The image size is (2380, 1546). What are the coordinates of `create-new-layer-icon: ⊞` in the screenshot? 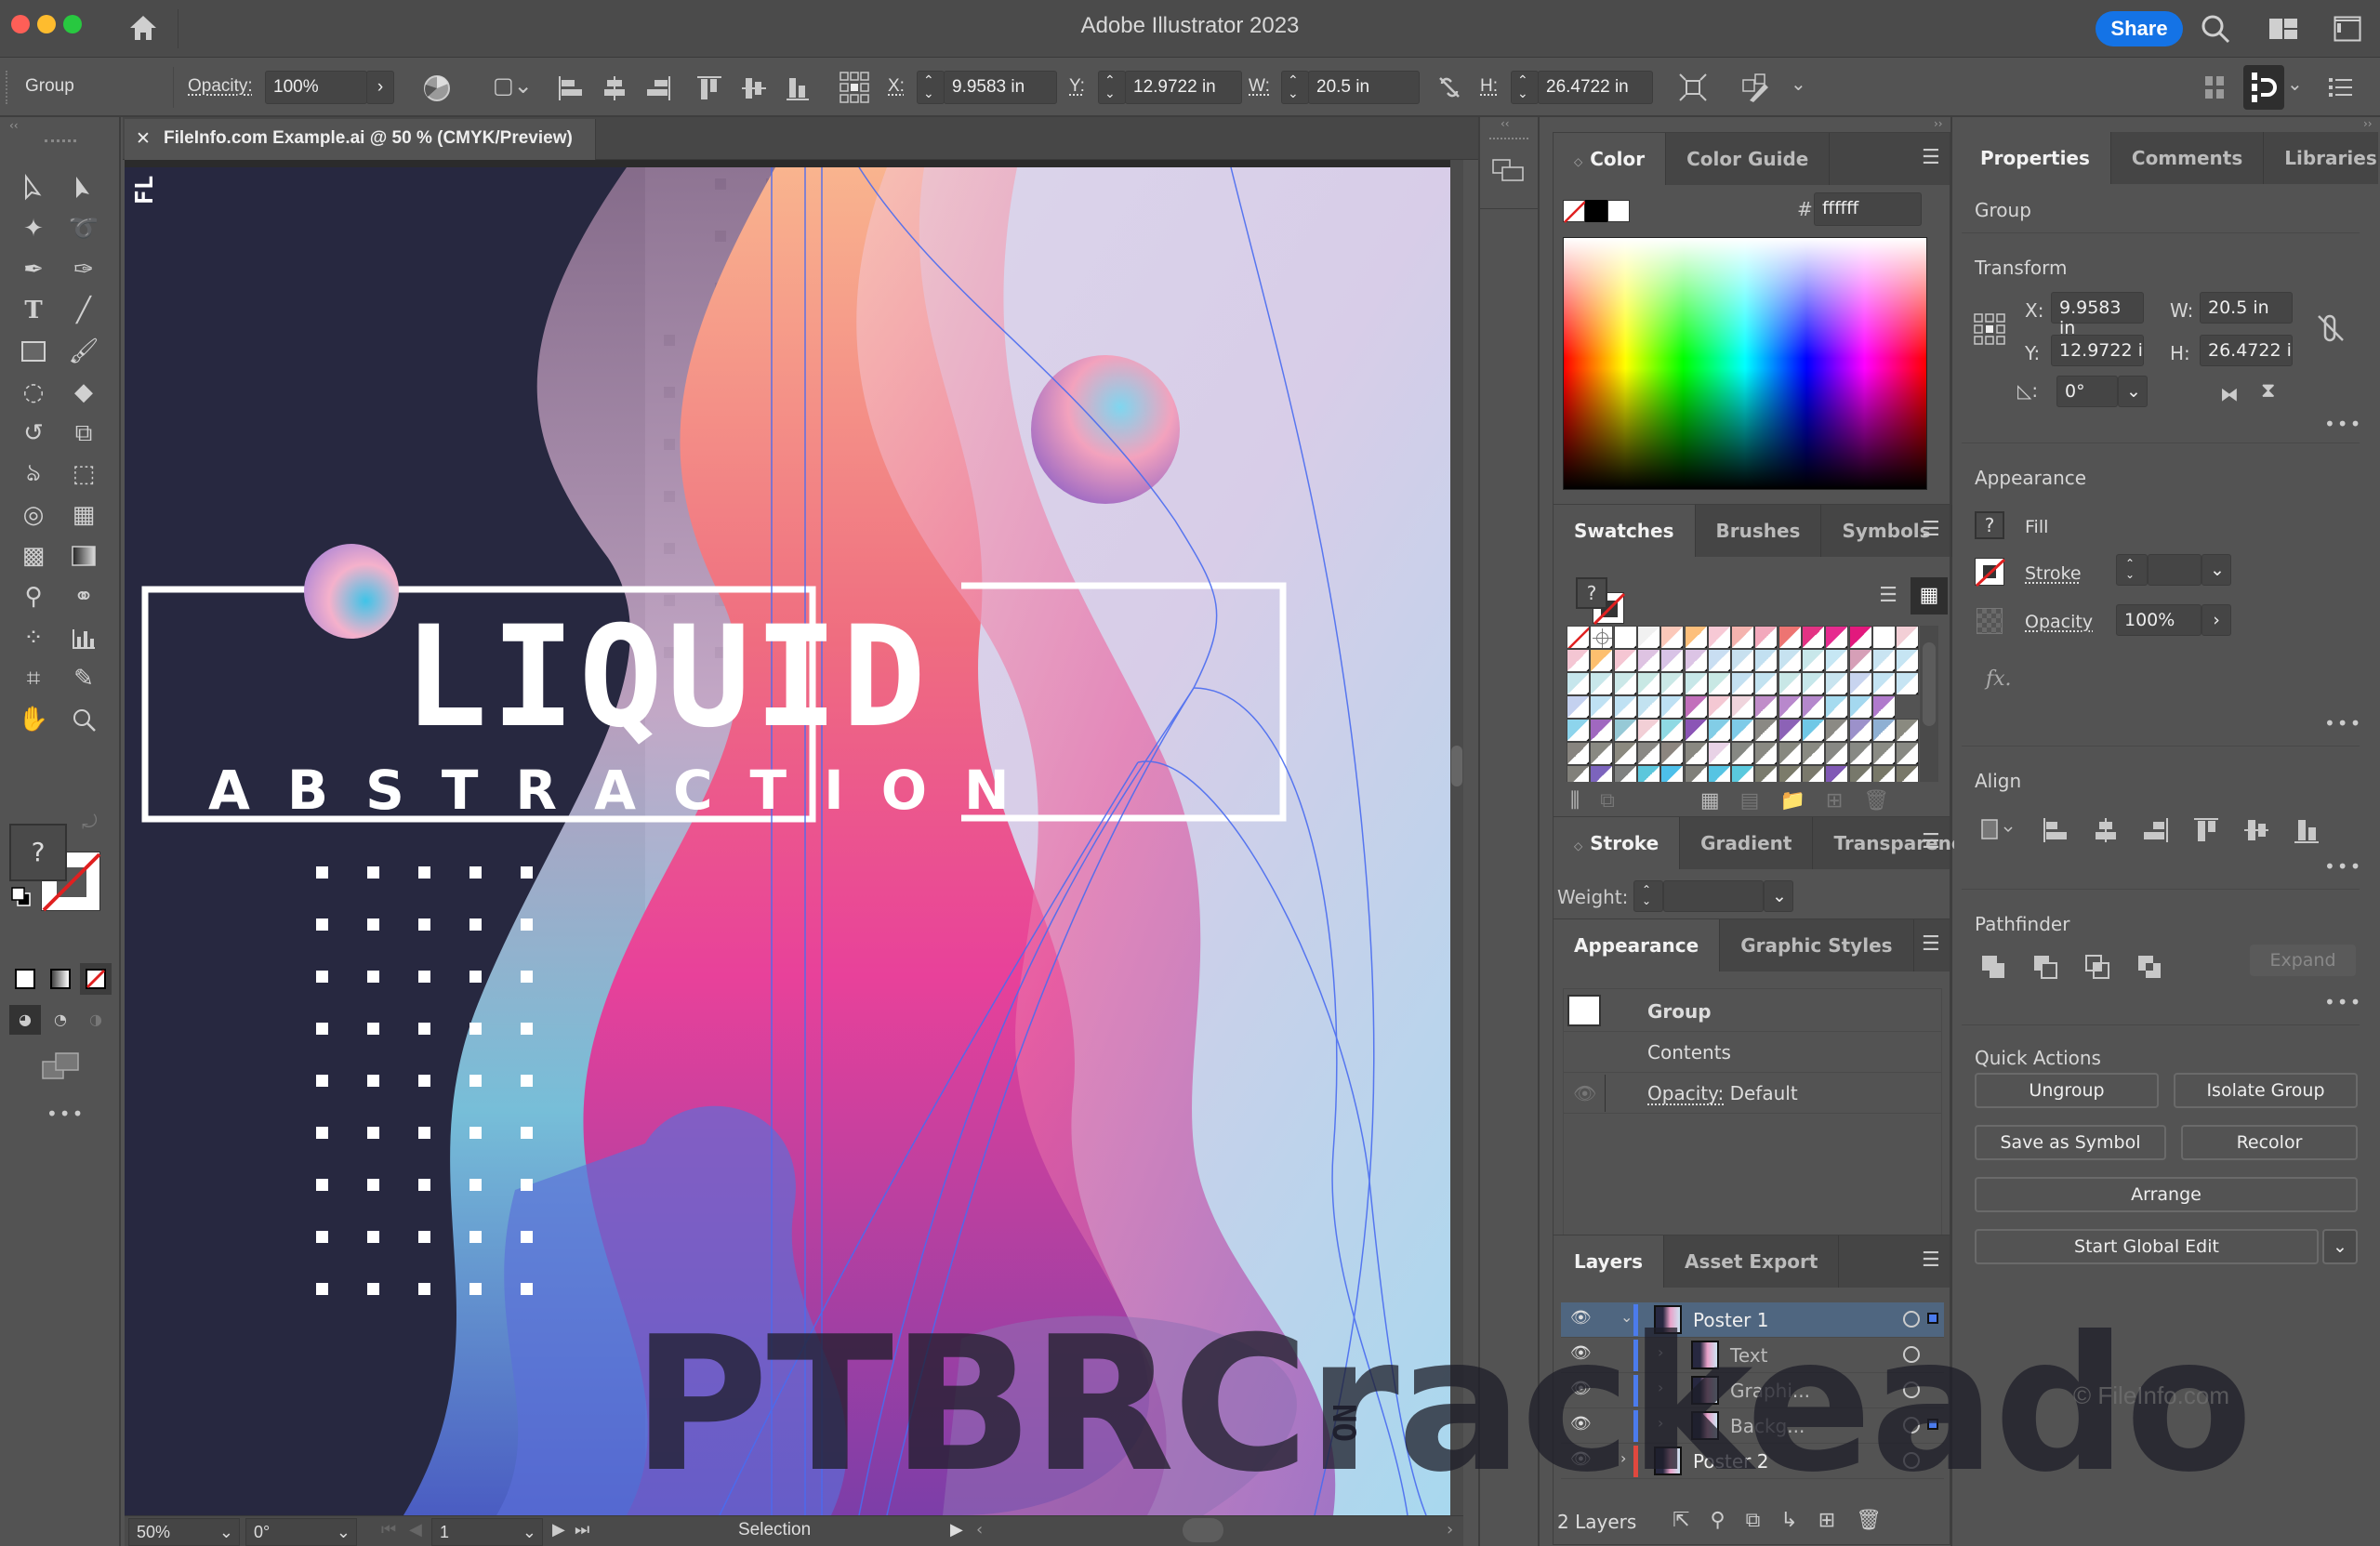 It's located at (1826, 1520).